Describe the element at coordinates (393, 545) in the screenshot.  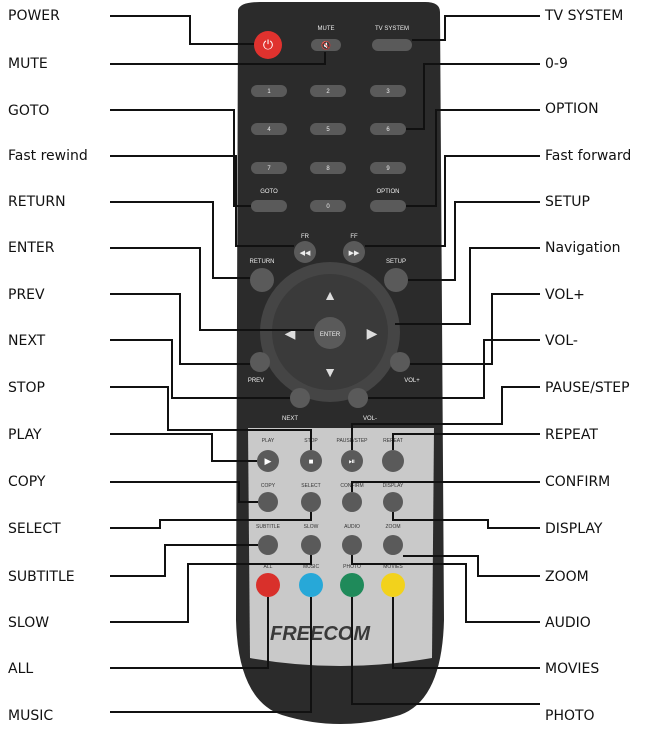
I see `zoom-button` at that location.